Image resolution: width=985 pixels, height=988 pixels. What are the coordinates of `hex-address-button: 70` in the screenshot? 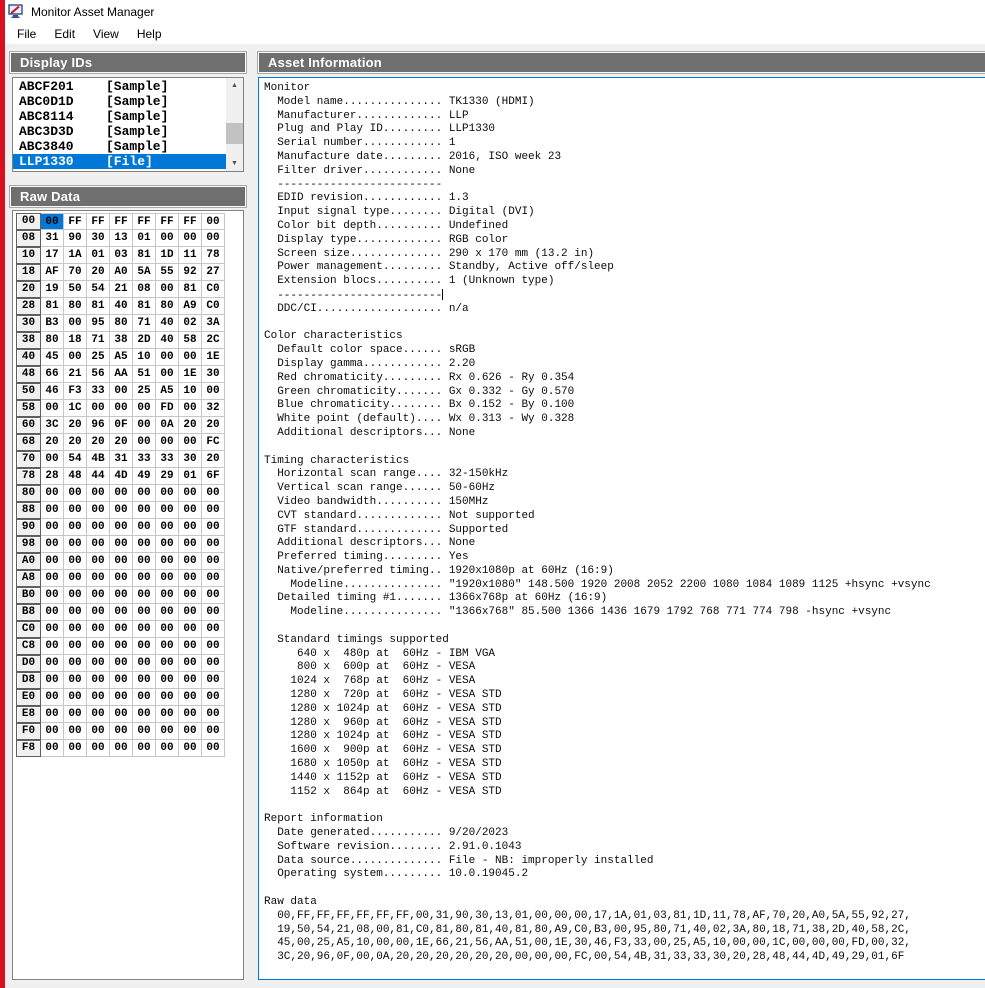 It's located at (28, 459).